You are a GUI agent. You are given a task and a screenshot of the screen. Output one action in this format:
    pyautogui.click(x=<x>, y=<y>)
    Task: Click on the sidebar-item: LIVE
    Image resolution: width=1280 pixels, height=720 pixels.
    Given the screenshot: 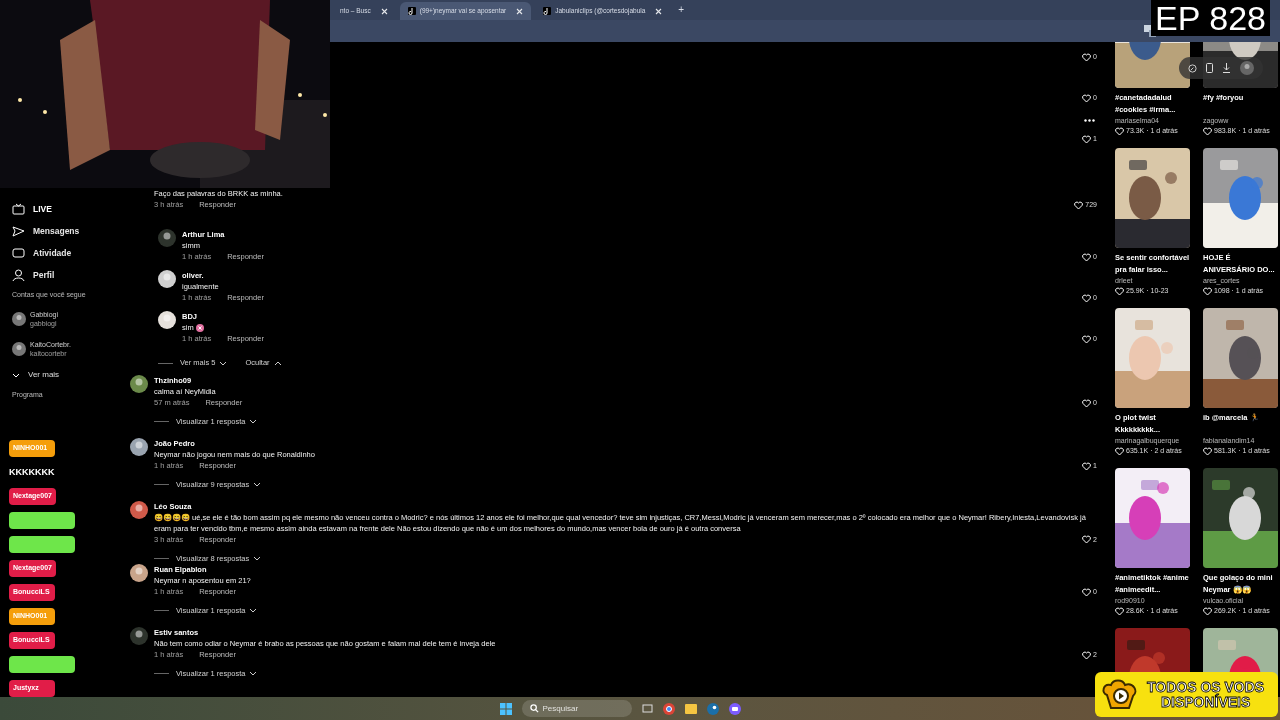 What is the action you would take?
    pyautogui.click(x=71, y=209)
    